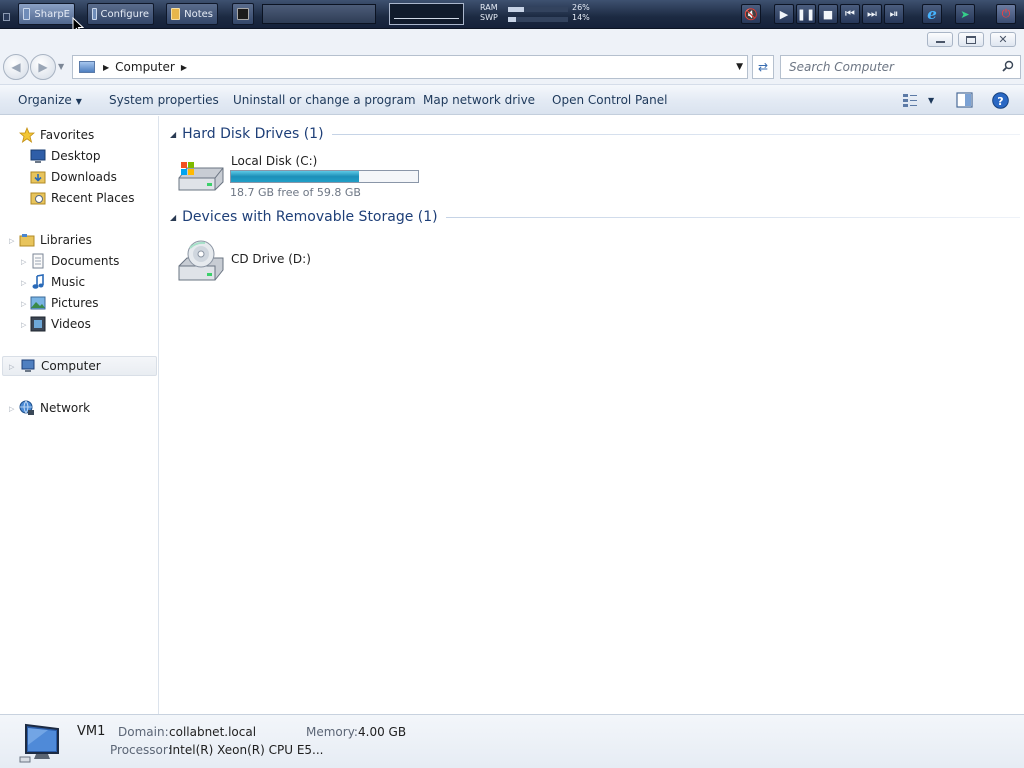 Image resolution: width=1024 pixels, height=768 pixels. What do you see at coordinates (964, 100) in the screenshot?
I see `preview-pane-icon` at bounding box center [964, 100].